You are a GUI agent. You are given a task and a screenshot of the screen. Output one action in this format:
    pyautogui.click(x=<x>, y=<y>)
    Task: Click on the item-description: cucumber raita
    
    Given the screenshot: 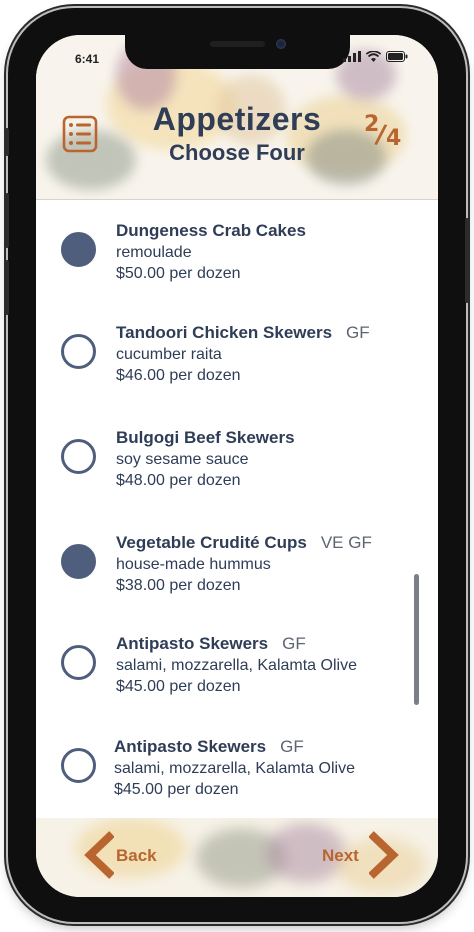 What is the action you would take?
    pyautogui.click(x=169, y=354)
    